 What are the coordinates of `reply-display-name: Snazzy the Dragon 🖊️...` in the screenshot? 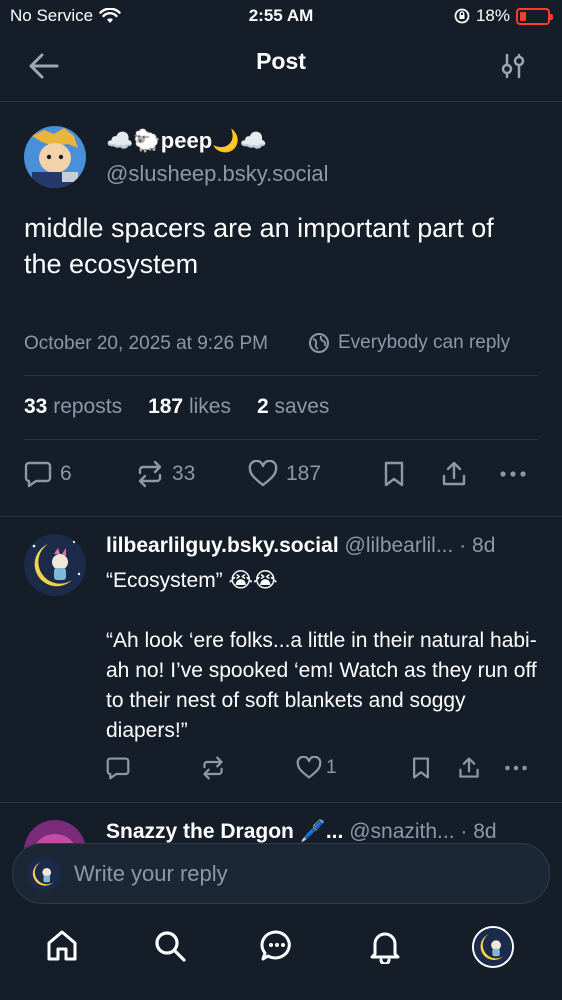 It's located at (224, 831).